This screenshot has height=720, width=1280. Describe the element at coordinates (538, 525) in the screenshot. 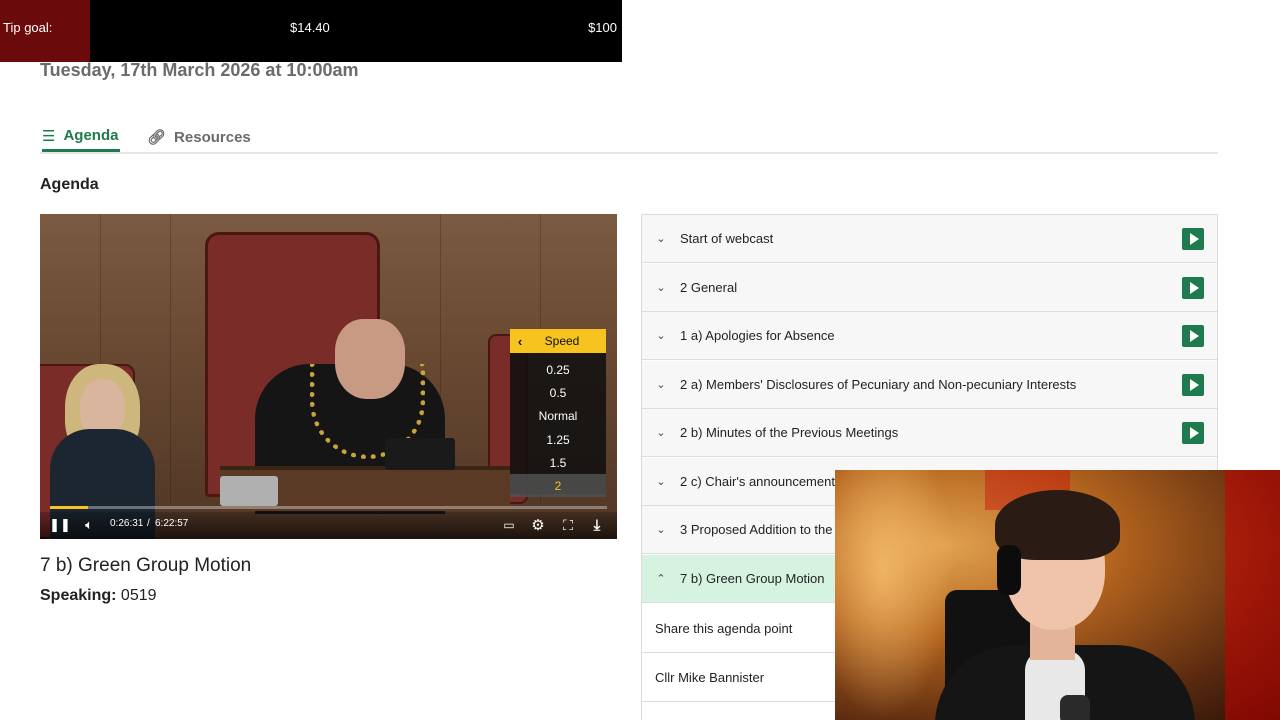

I see `gear-icon: ⚙` at that location.